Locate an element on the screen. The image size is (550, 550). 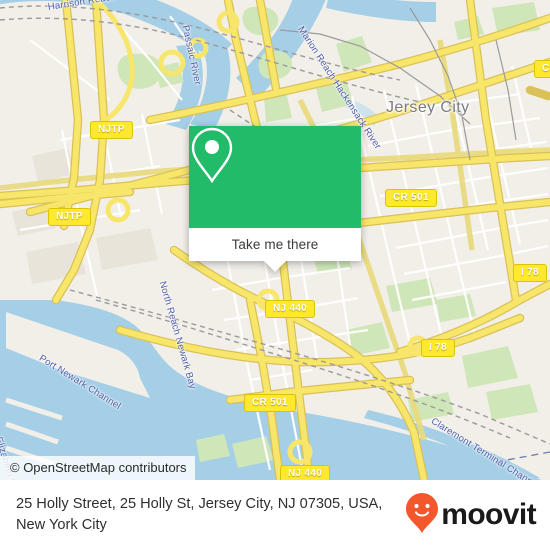
moovit-wordmark: moovit is located at coordinates (488, 514).